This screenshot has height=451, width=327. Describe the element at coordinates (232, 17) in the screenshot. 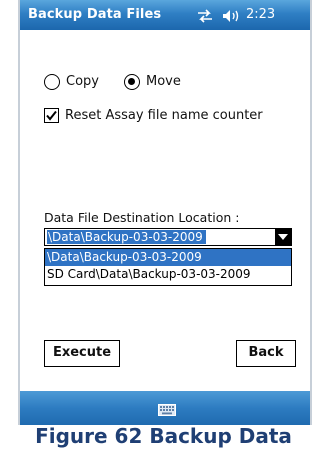

I see `volume-icon` at that location.